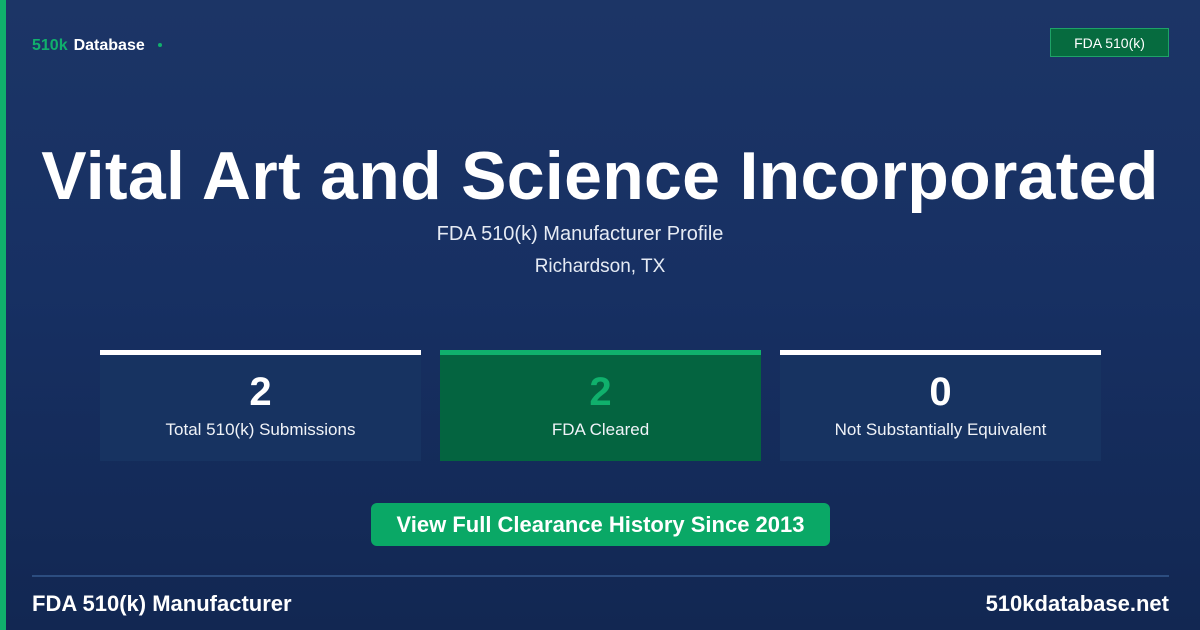 This screenshot has height=630, width=1200. I want to click on stat-value: 0, so click(940, 392).